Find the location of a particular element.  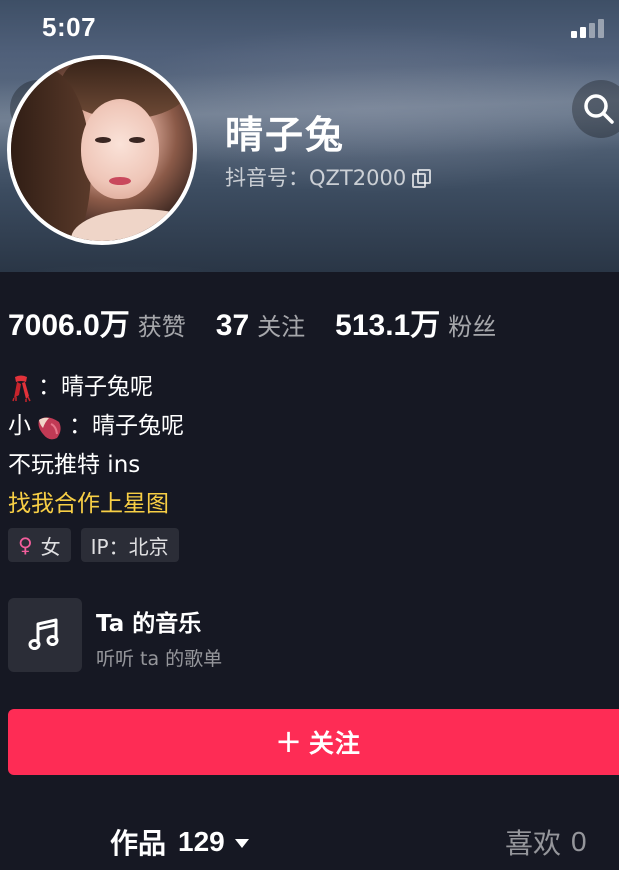

ip-text: IP：北京 is located at coordinates (129, 546).